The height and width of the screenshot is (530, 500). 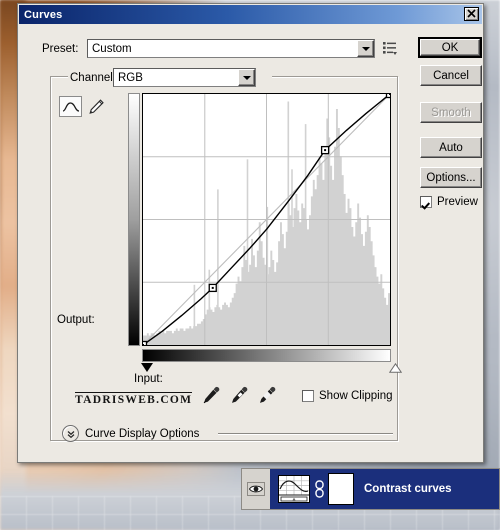 What do you see at coordinates (112, 48) in the screenshot?
I see `preset-value: Custom` at bounding box center [112, 48].